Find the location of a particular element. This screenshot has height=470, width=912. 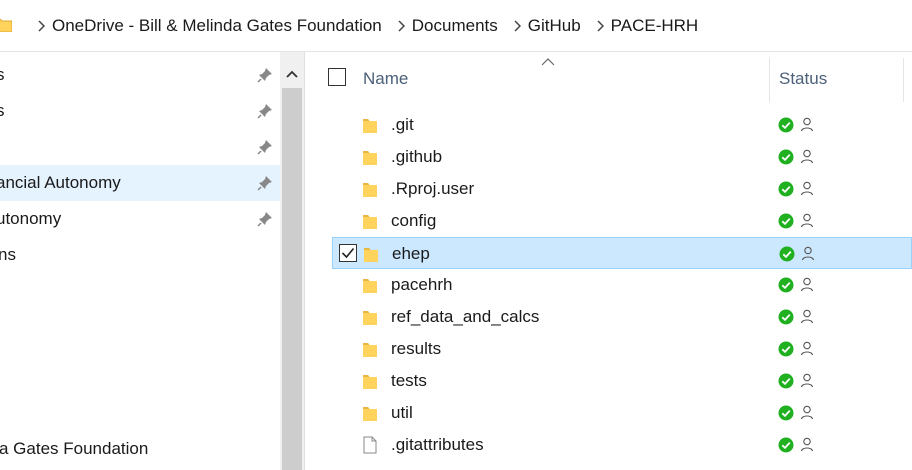

file-name: util is located at coordinates (402, 412).